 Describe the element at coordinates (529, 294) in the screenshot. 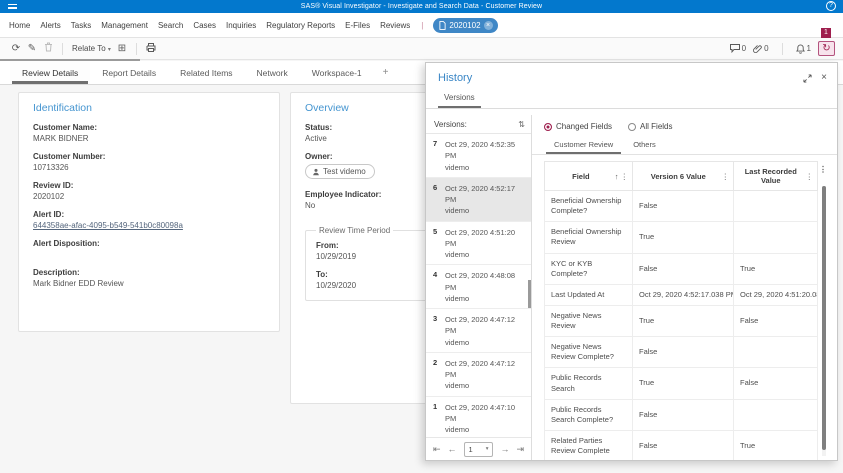

I see `versions-scrollbar` at that location.